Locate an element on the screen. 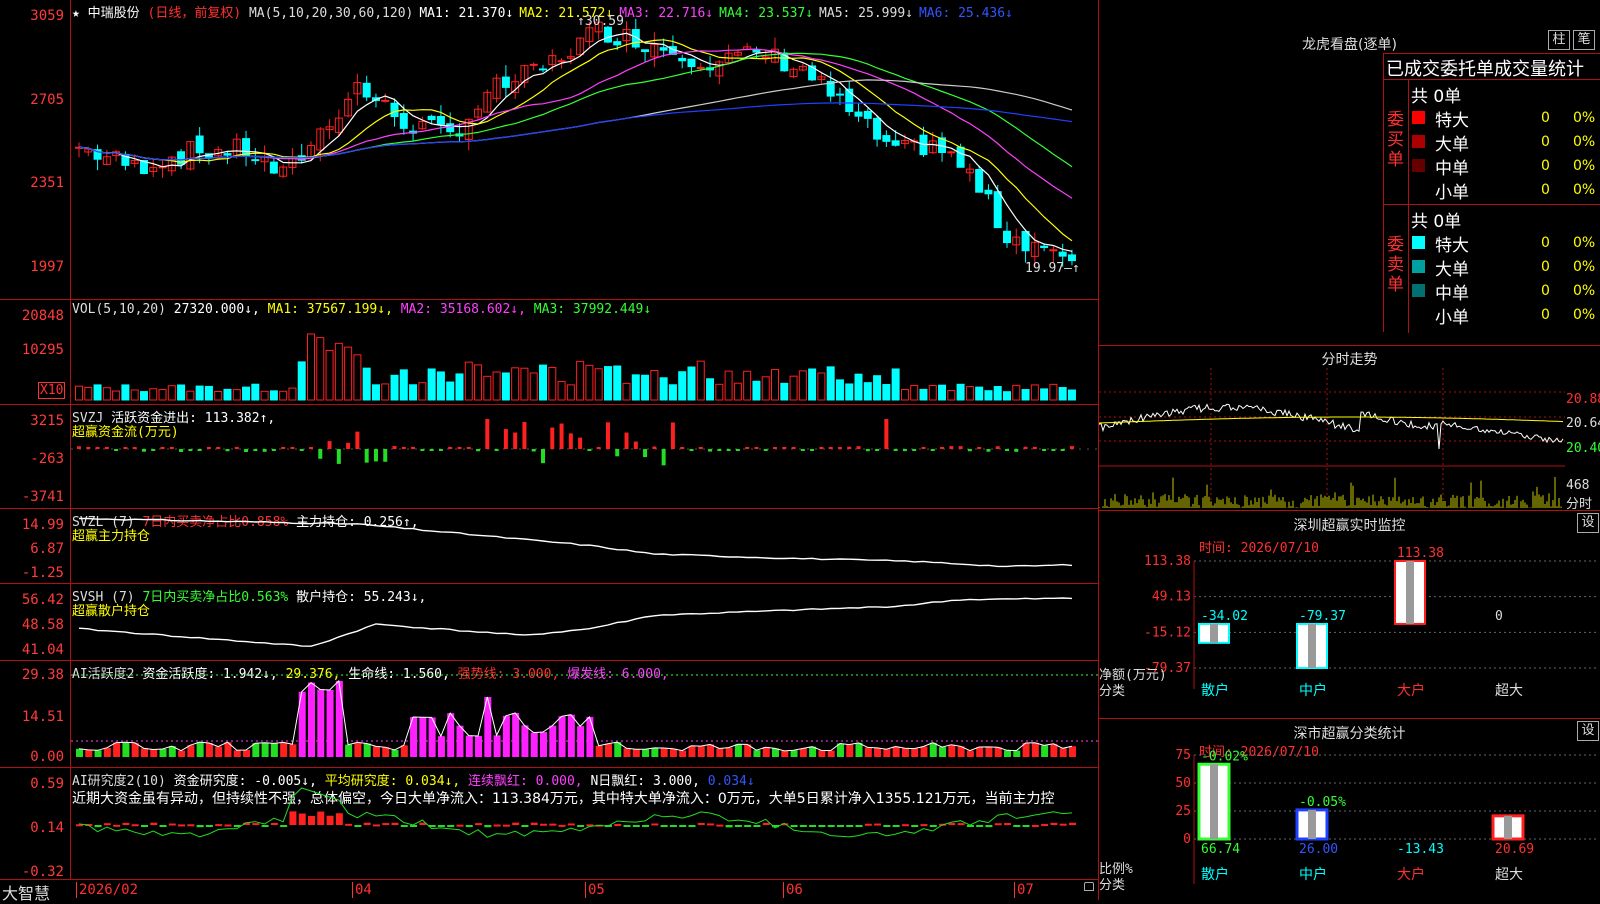  class-bar-shade is located at coordinates (1312, 824).